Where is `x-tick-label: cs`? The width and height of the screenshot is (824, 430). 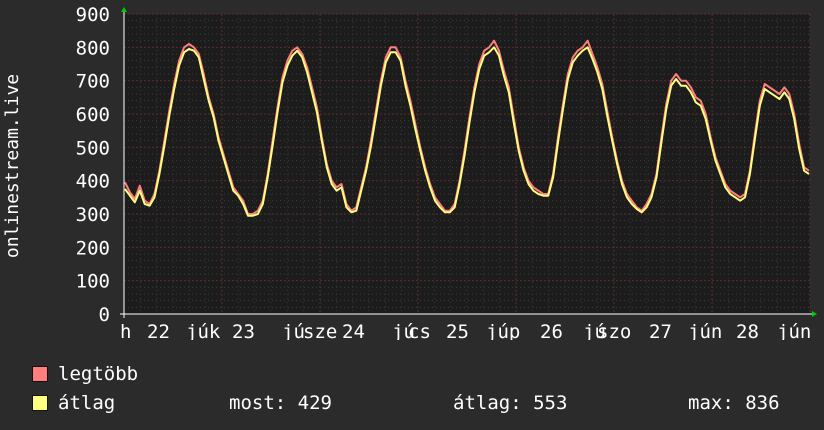 x-tick-label: cs is located at coordinates (419, 330).